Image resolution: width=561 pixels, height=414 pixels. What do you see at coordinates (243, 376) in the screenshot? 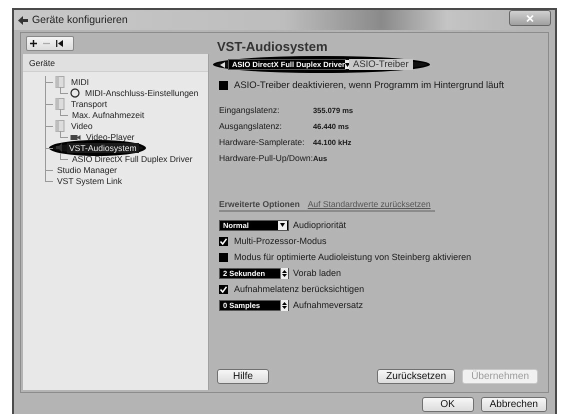
I see `help-button: Hilfe` at bounding box center [243, 376].